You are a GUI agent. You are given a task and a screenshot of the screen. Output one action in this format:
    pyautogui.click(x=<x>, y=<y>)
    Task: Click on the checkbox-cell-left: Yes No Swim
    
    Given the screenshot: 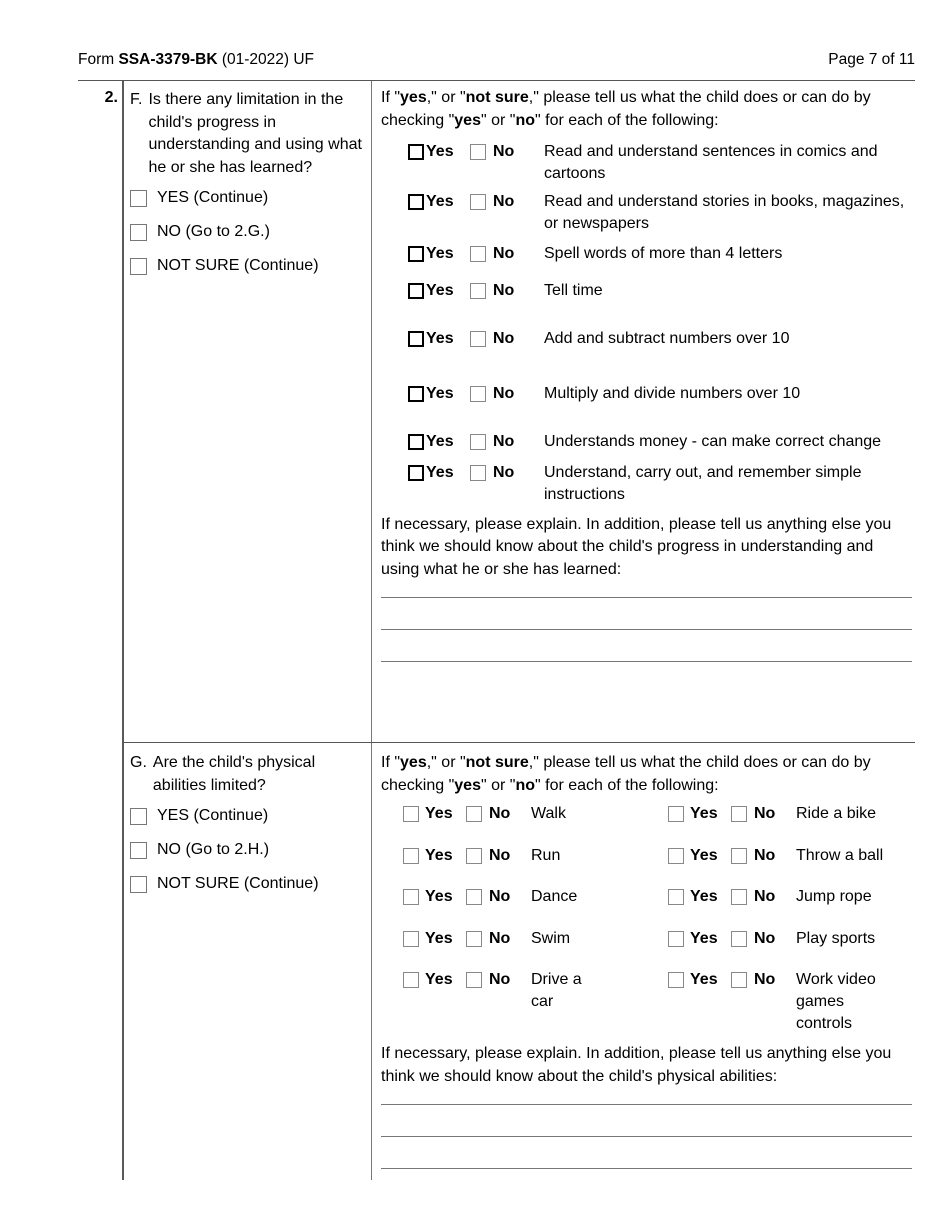 What is the action you would take?
    pyautogui.click(x=535, y=939)
    